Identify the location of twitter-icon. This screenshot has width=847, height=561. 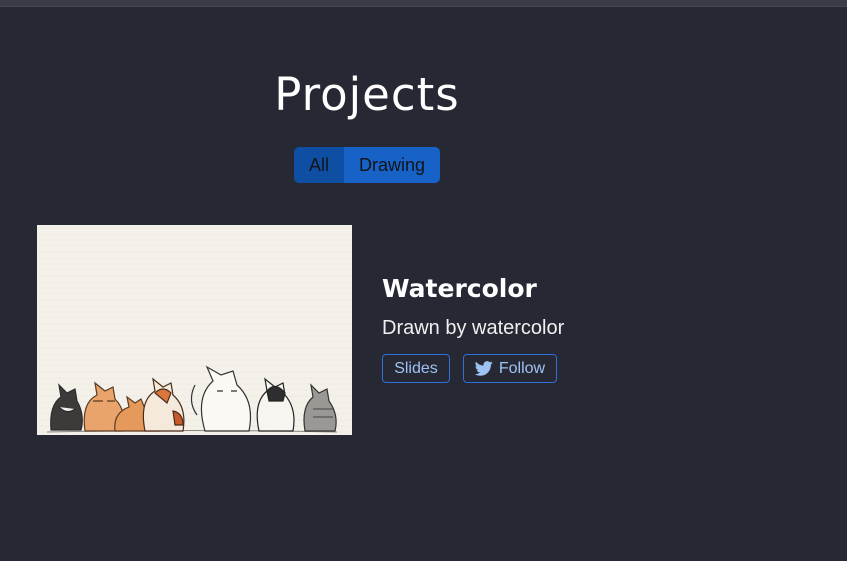
(483, 368).